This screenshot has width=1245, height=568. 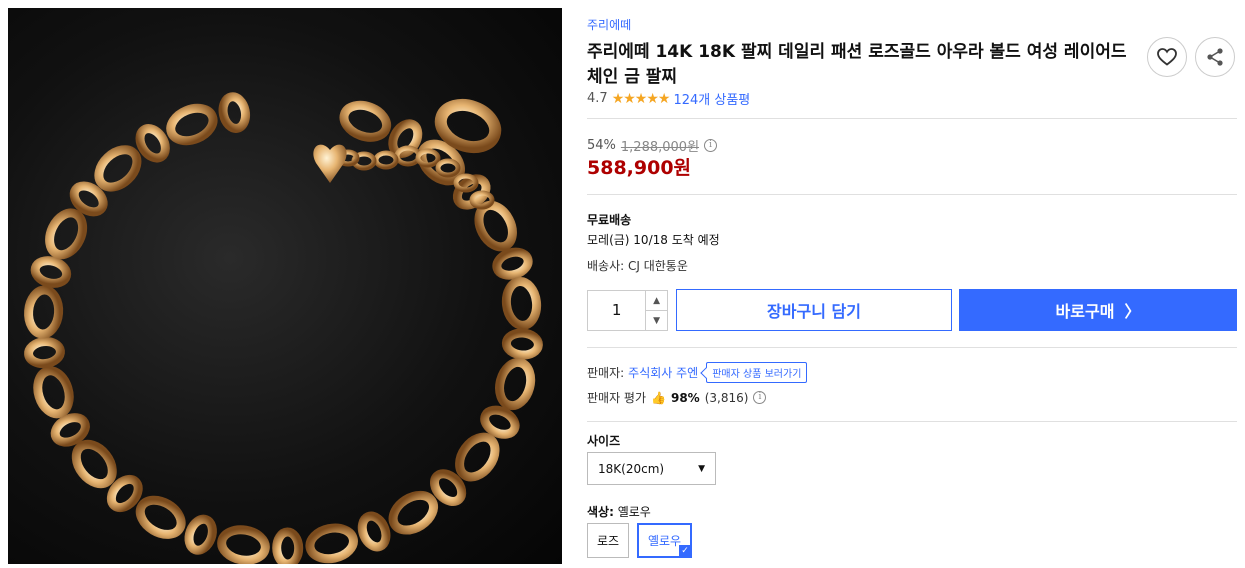 What do you see at coordinates (1132, 311) in the screenshot?
I see `chevron-right-icon: 〉` at bounding box center [1132, 311].